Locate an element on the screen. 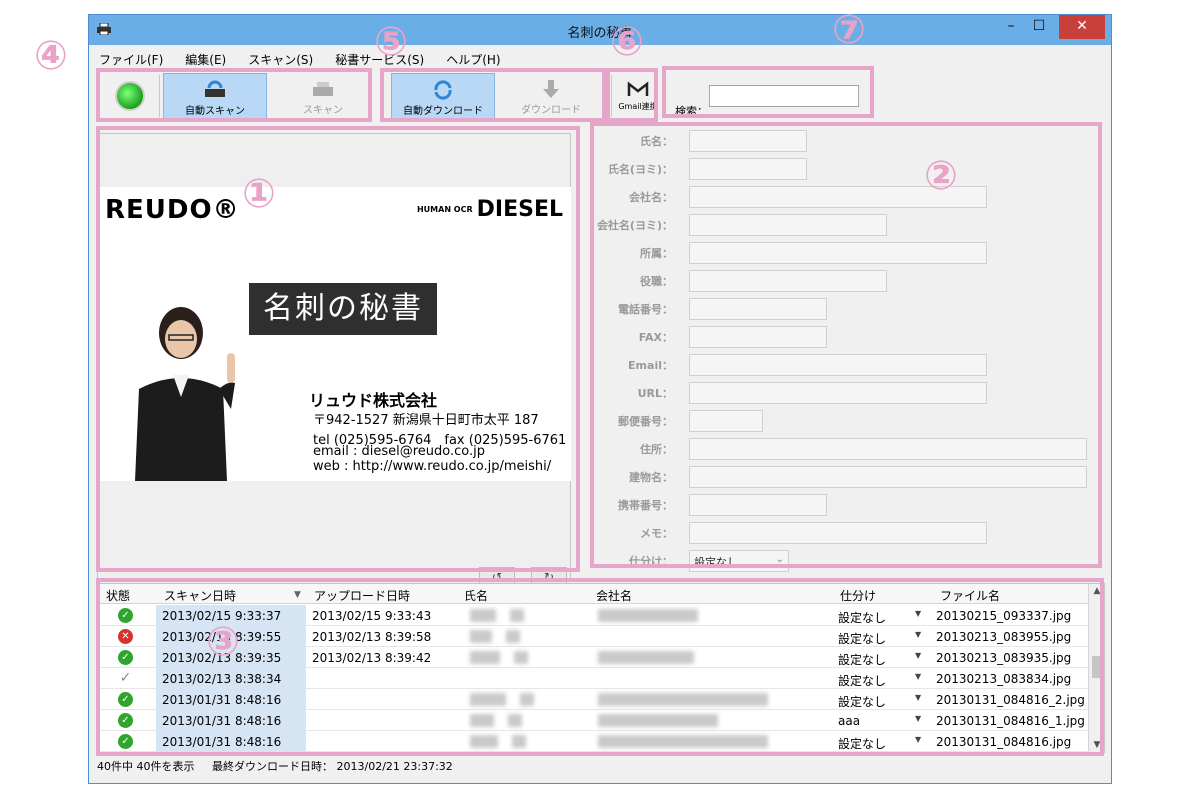  callout-box-download is located at coordinates (493, 95).